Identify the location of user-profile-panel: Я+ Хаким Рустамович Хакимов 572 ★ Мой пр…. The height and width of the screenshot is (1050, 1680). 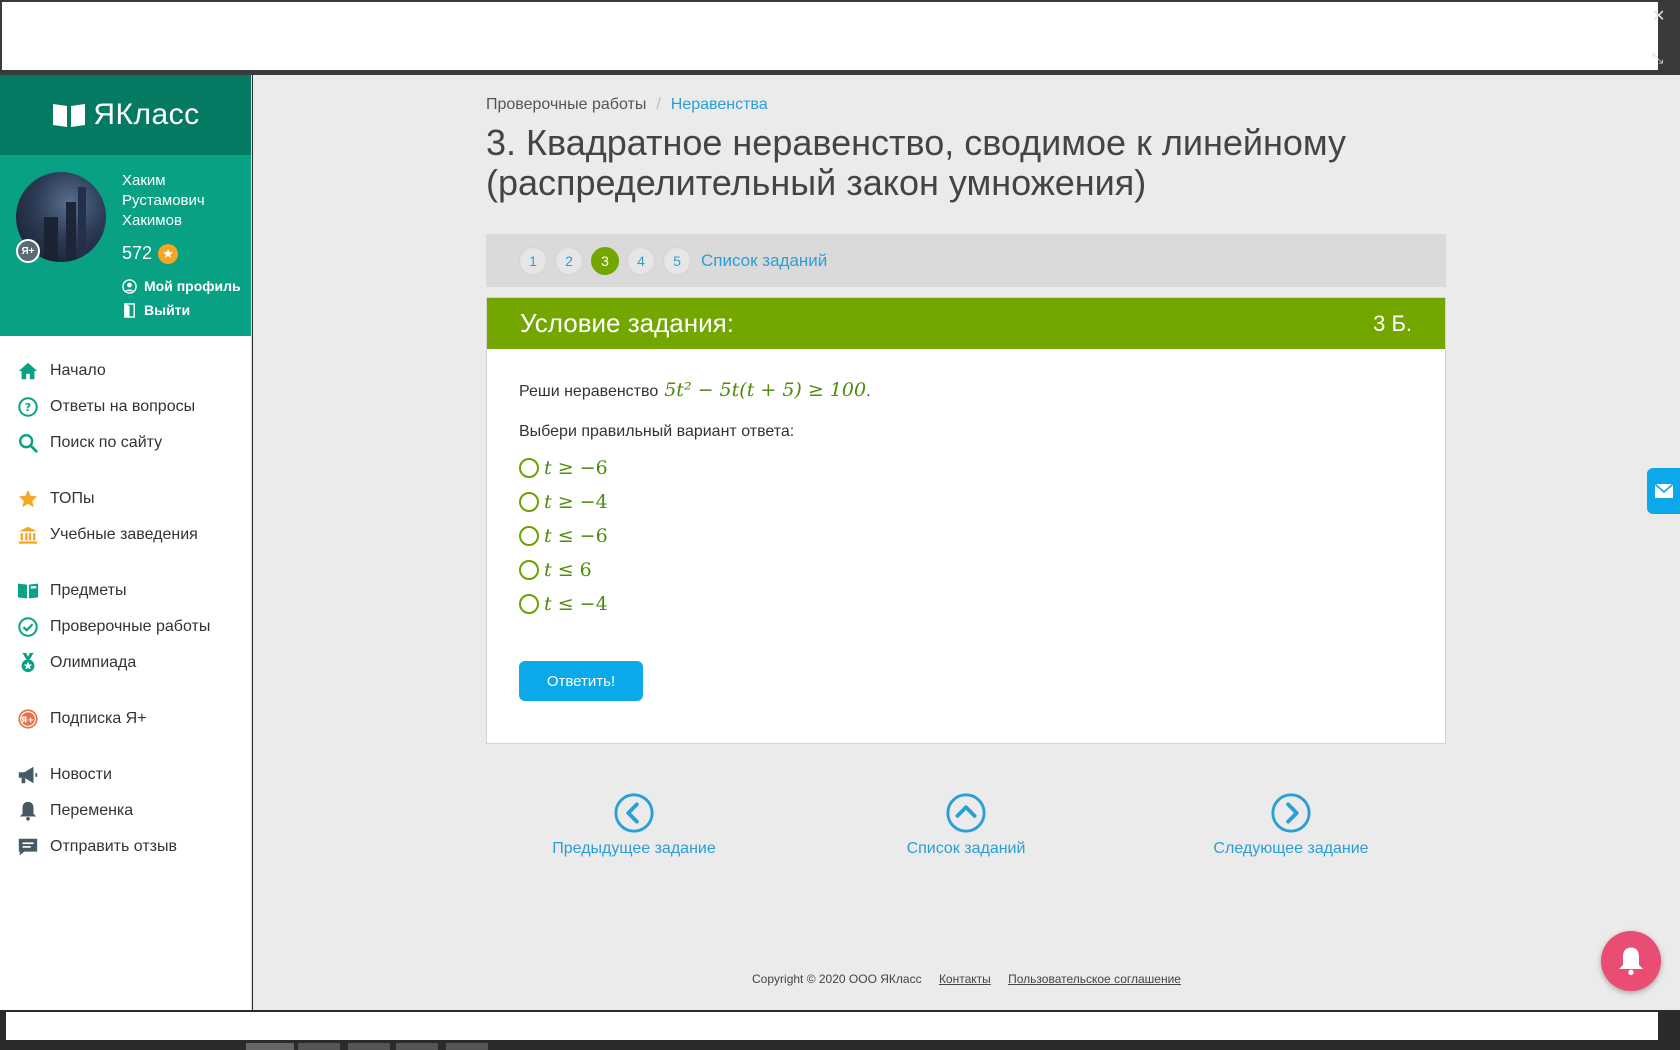
(125, 245).